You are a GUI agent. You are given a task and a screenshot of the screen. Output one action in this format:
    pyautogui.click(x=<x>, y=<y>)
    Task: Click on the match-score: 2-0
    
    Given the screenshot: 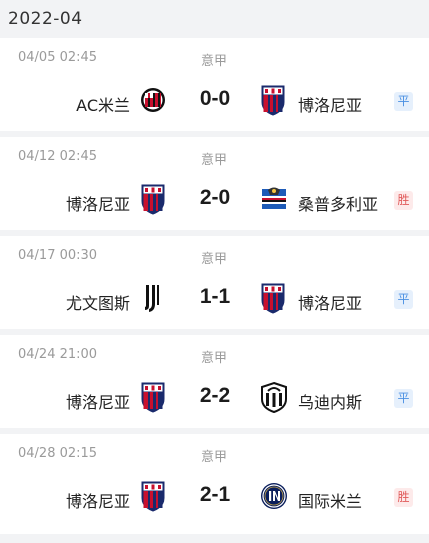 What is the action you would take?
    pyautogui.click(x=215, y=197)
    